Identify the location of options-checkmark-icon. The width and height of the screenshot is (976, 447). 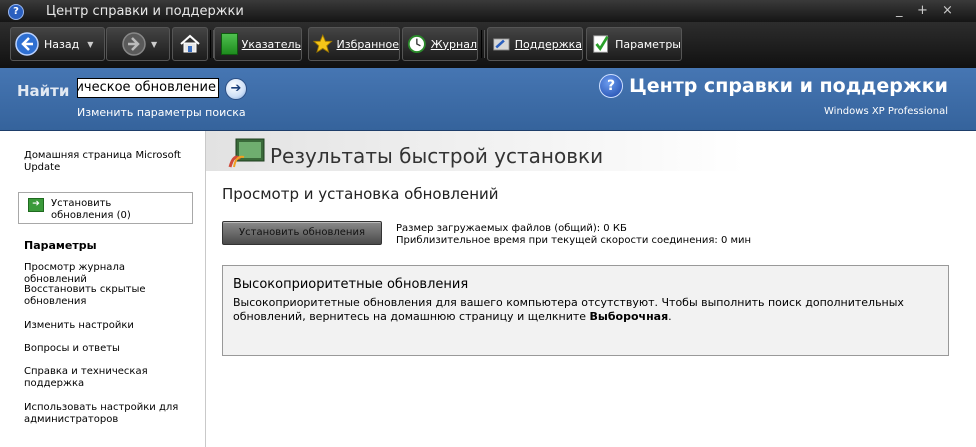
(601, 44).